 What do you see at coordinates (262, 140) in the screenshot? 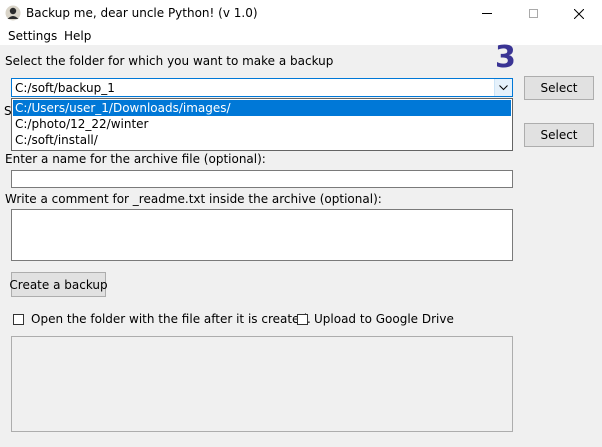
I see `dropdown-option: C:/soft/install/` at bounding box center [262, 140].